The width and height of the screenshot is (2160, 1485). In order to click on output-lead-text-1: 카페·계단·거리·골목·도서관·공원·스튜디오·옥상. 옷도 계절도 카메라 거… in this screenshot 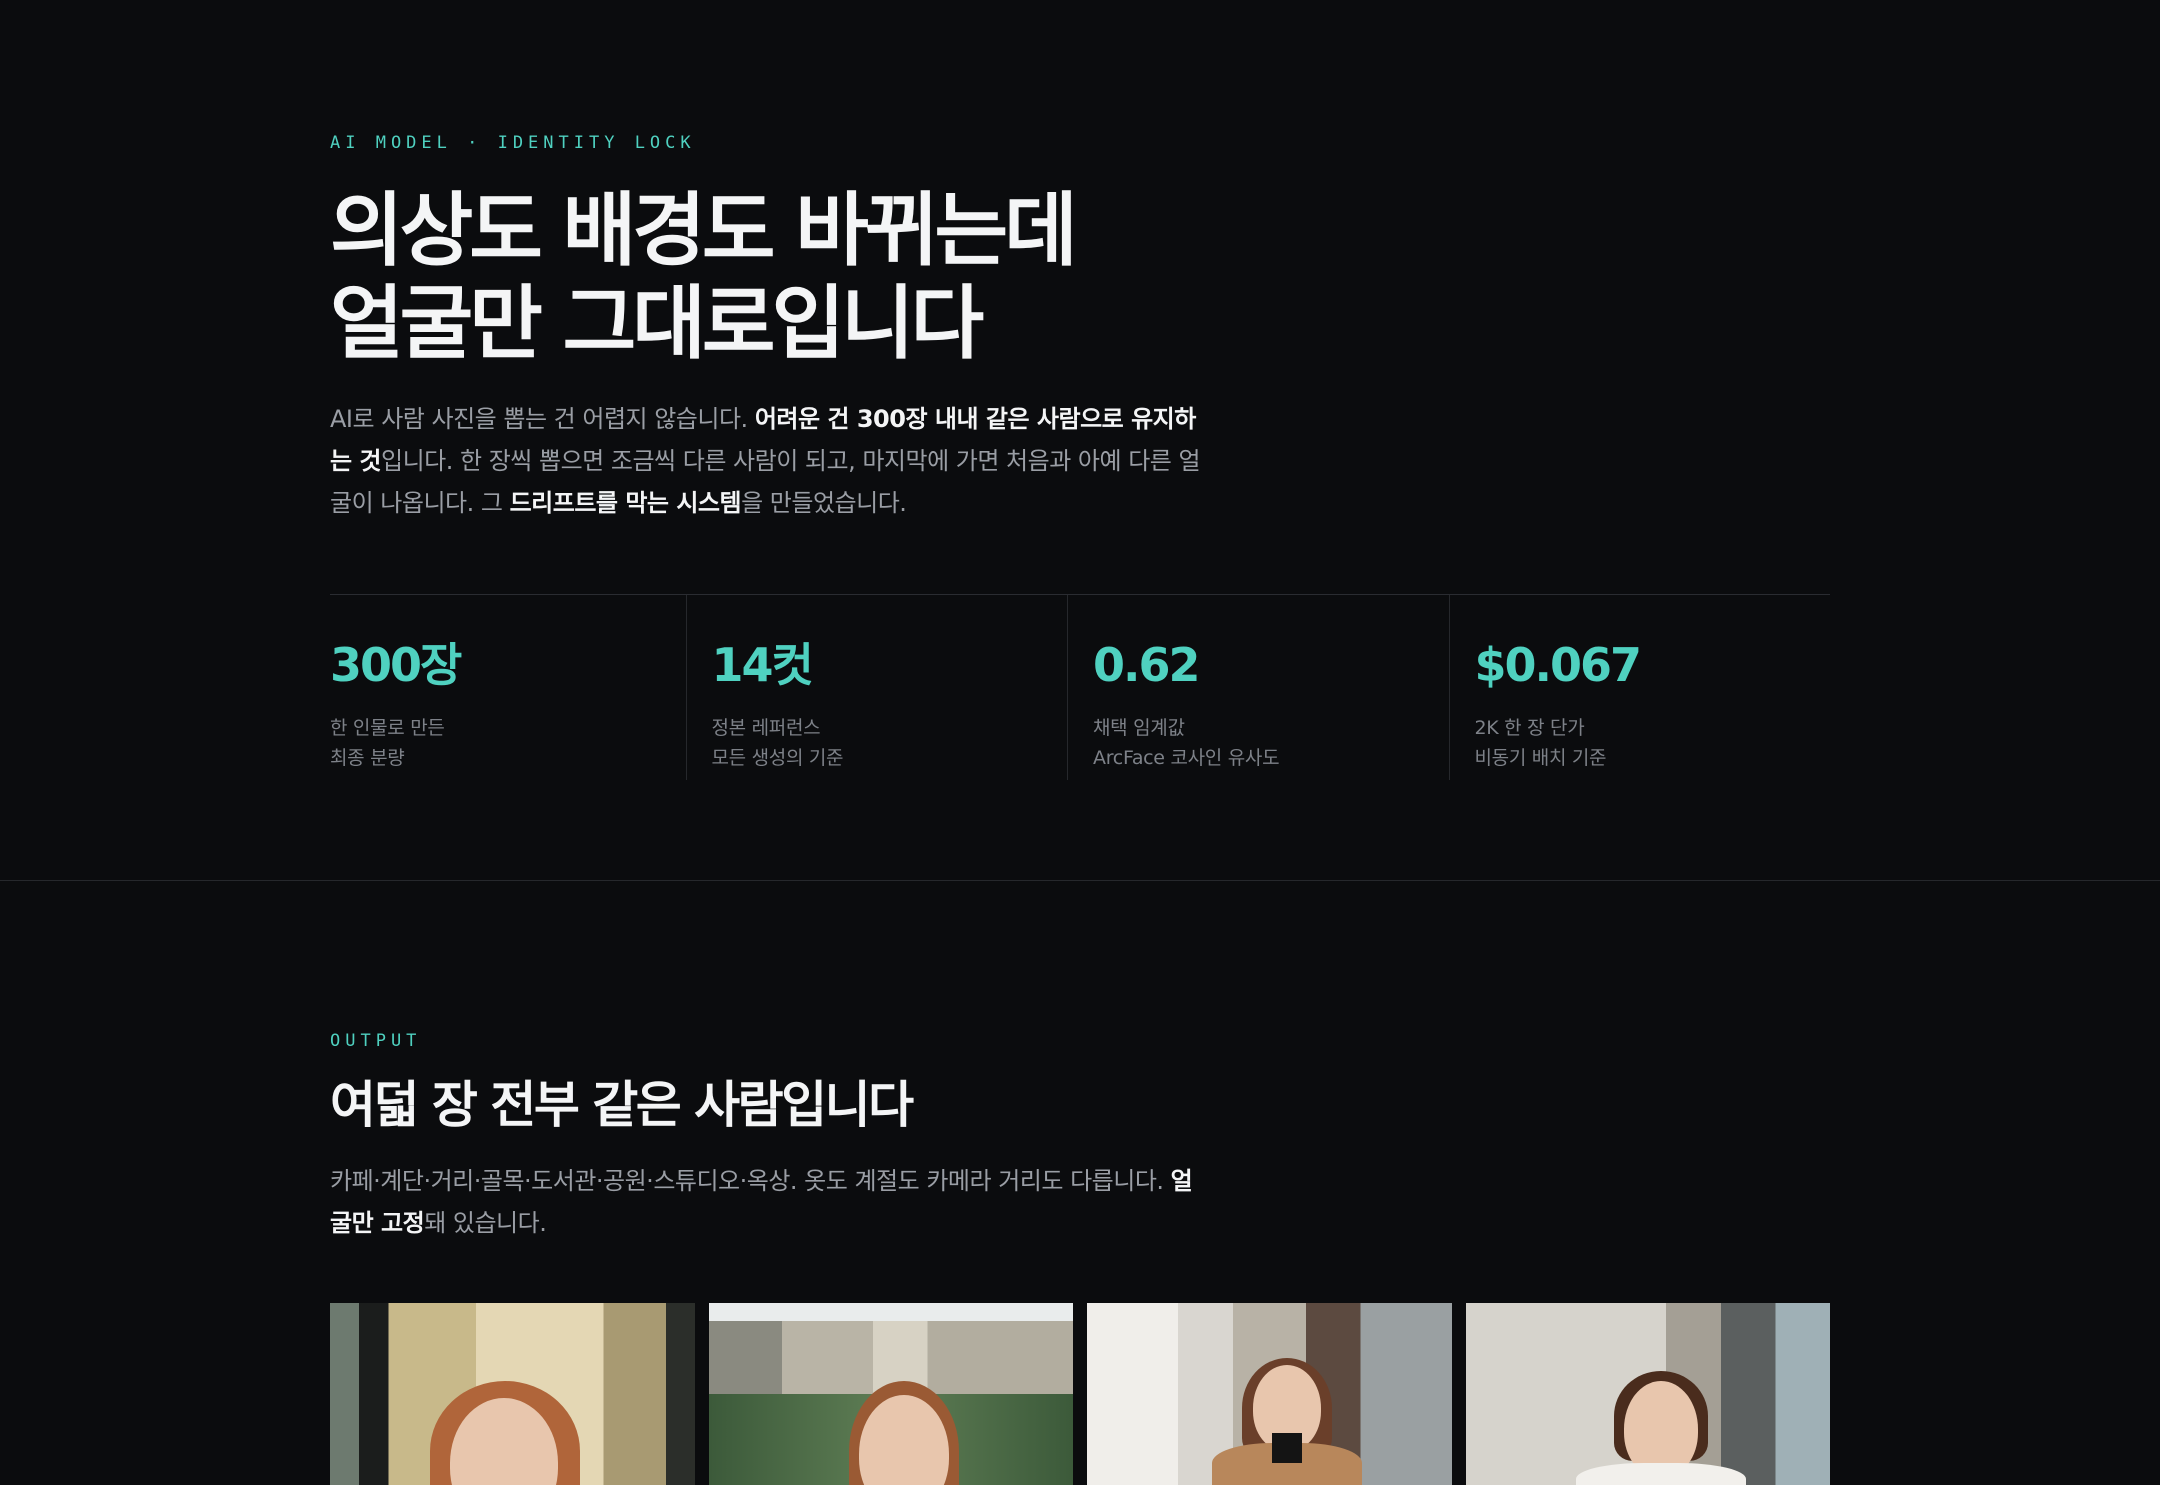, I will do `click(750, 1181)`.